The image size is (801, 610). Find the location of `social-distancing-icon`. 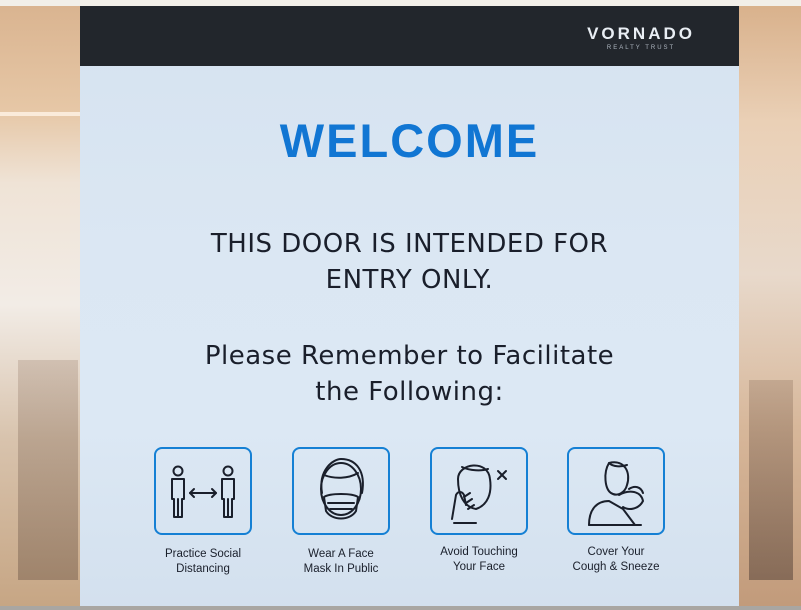

social-distancing-icon is located at coordinates (203, 491).